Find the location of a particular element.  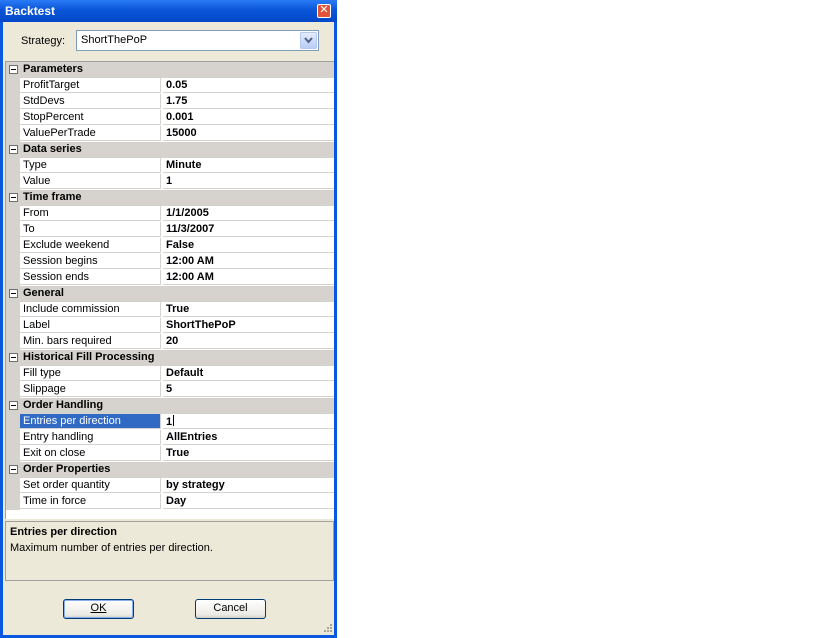

property-row: ValuePerTrade 15000 is located at coordinates (170, 134).